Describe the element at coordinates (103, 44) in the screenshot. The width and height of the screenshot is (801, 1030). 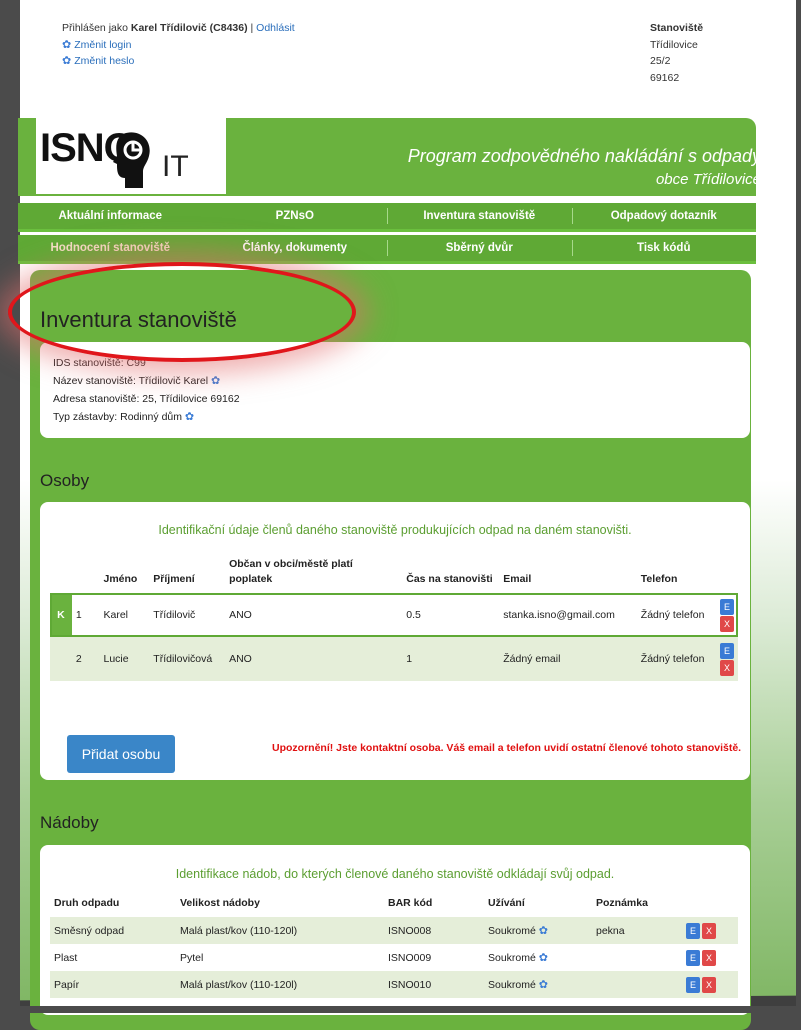
I see `change-login-label: Změnit login` at that location.